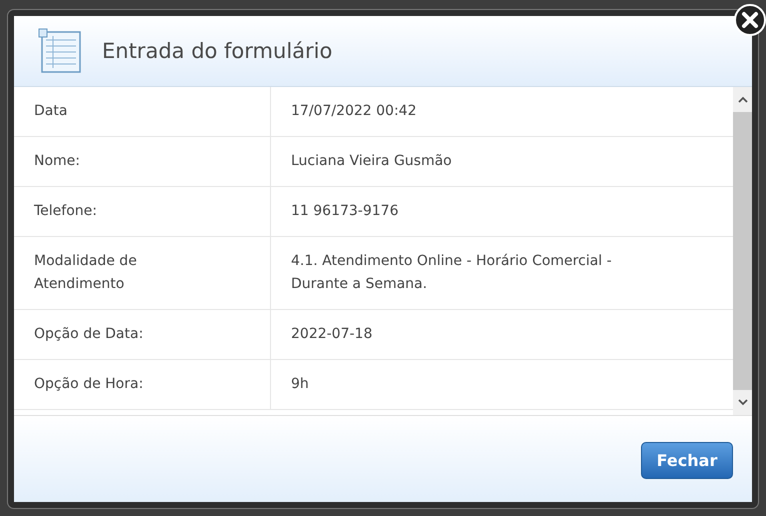 Image resolution: width=766 pixels, height=516 pixels. I want to click on field-value: Luciana Vieira Gusmão, so click(371, 161).